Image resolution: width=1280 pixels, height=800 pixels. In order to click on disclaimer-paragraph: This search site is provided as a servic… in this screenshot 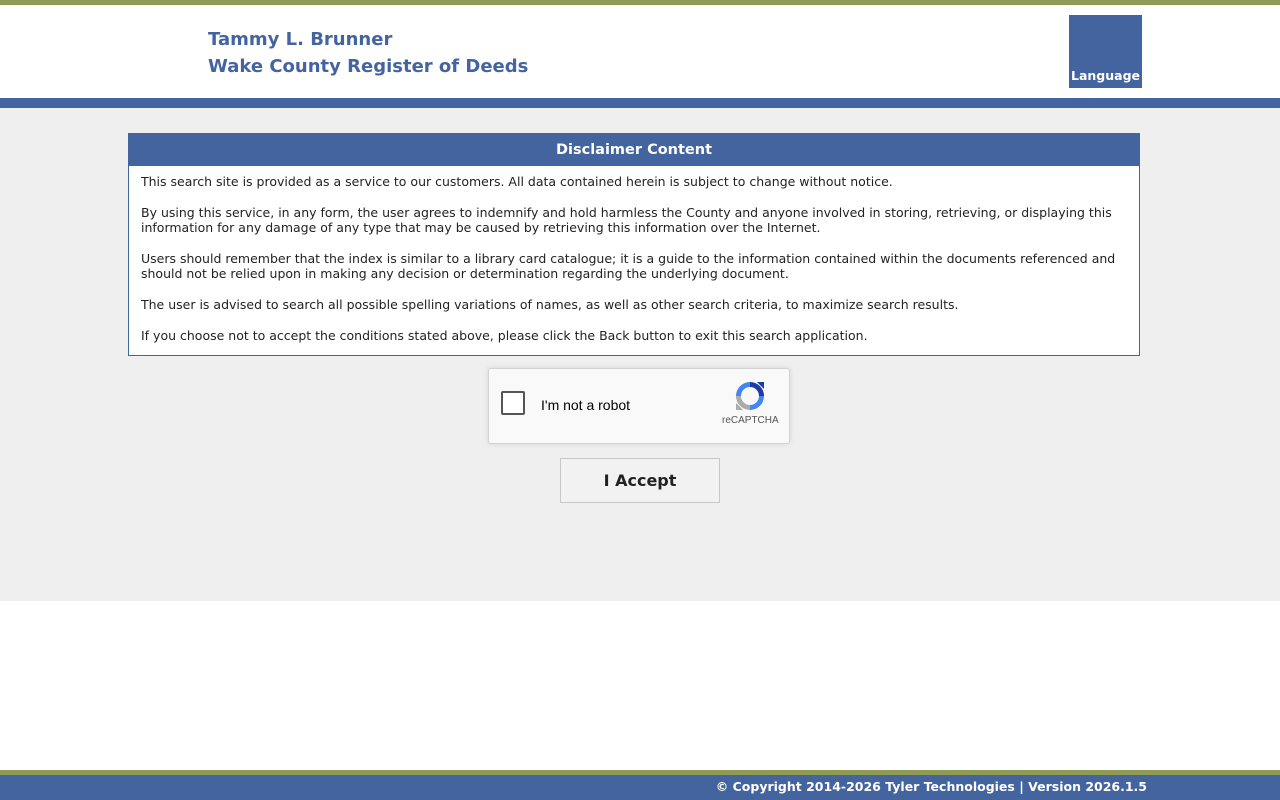, I will do `click(517, 181)`.